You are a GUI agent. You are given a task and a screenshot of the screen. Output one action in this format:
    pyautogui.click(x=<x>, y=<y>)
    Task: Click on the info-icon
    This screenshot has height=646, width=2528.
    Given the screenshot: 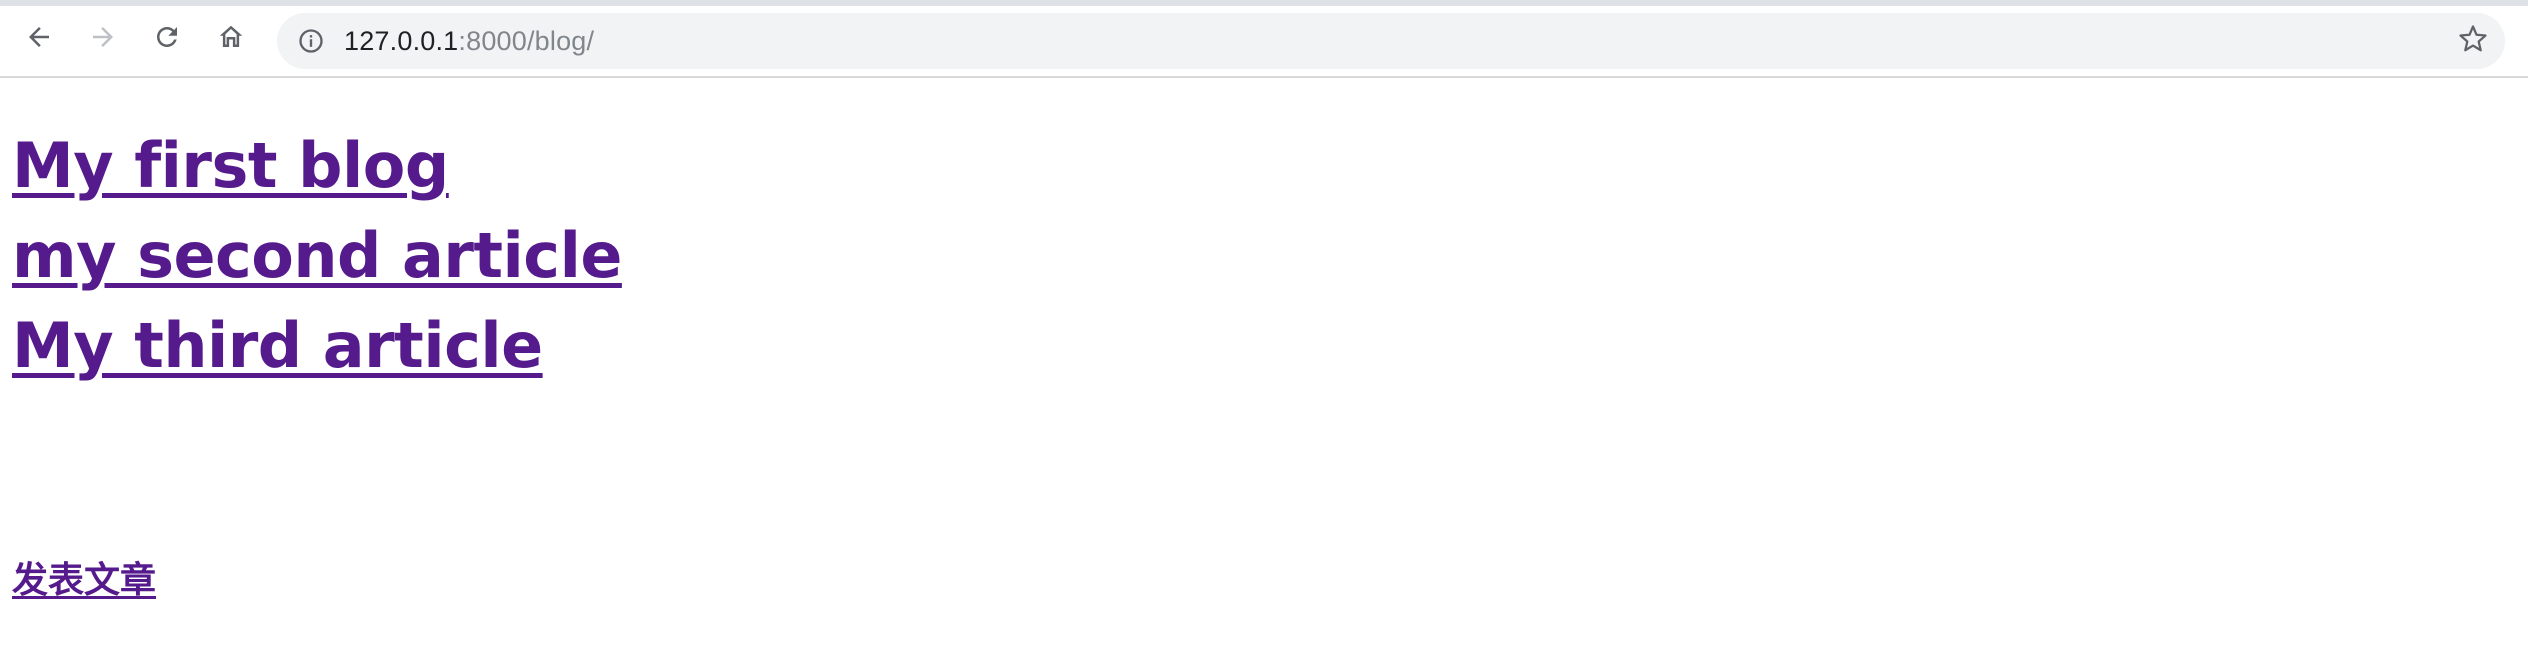 What is the action you would take?
    pyautogui.click(x=311, y=41)
    